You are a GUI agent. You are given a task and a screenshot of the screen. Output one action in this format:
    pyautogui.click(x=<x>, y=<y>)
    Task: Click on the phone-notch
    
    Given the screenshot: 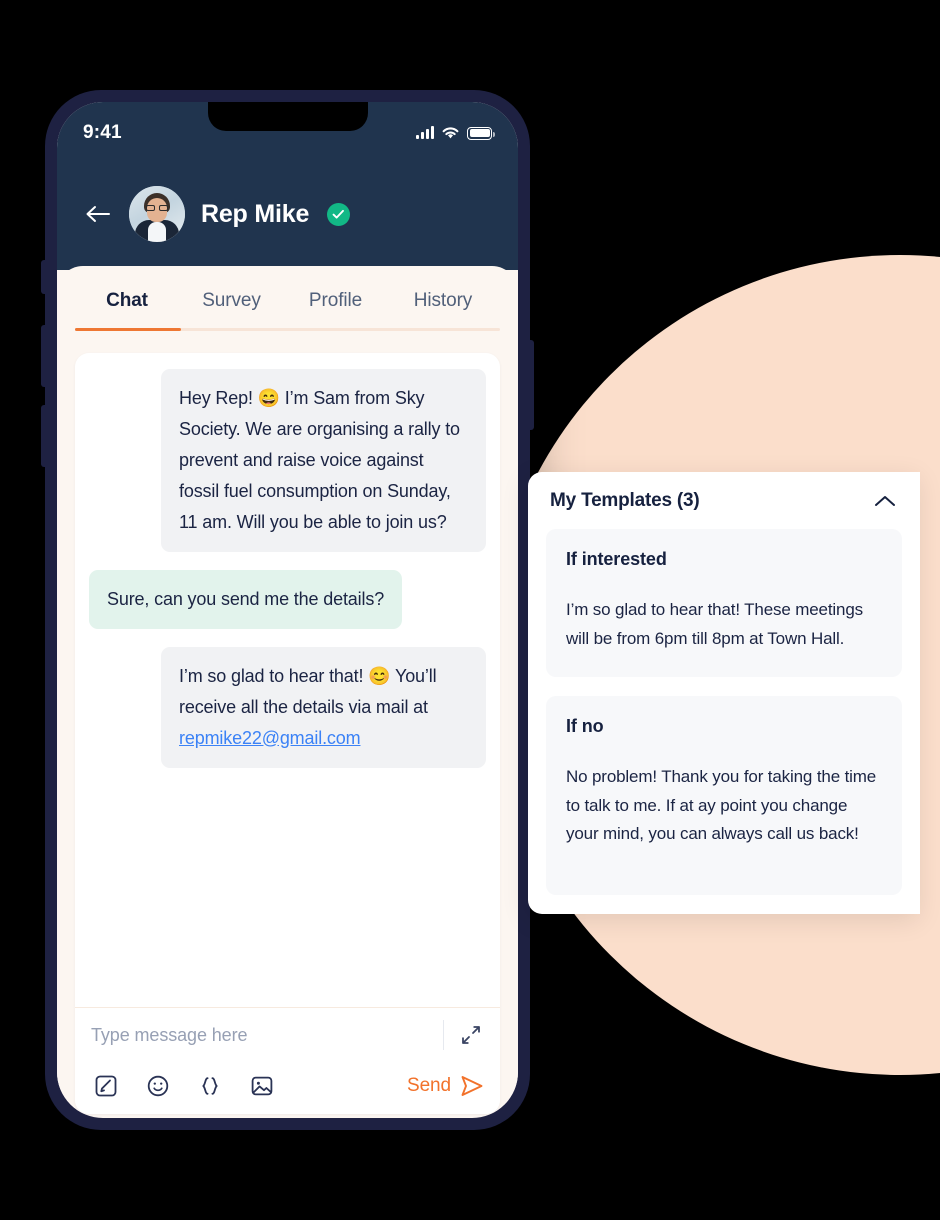 What is the action you would take?
    pyautogui.click(x=287, y=116)
    